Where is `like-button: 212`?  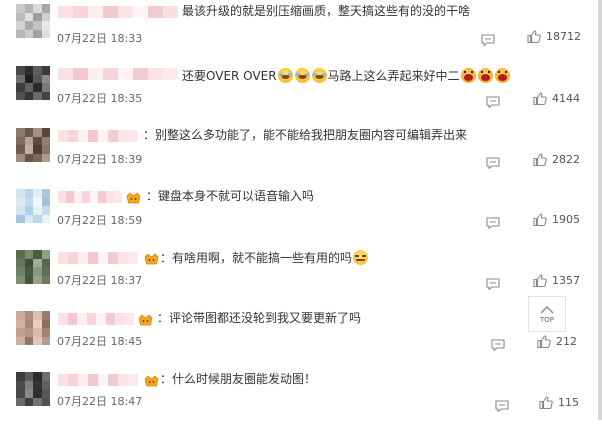 like-button: 212 is located at coordinates (557, 341).